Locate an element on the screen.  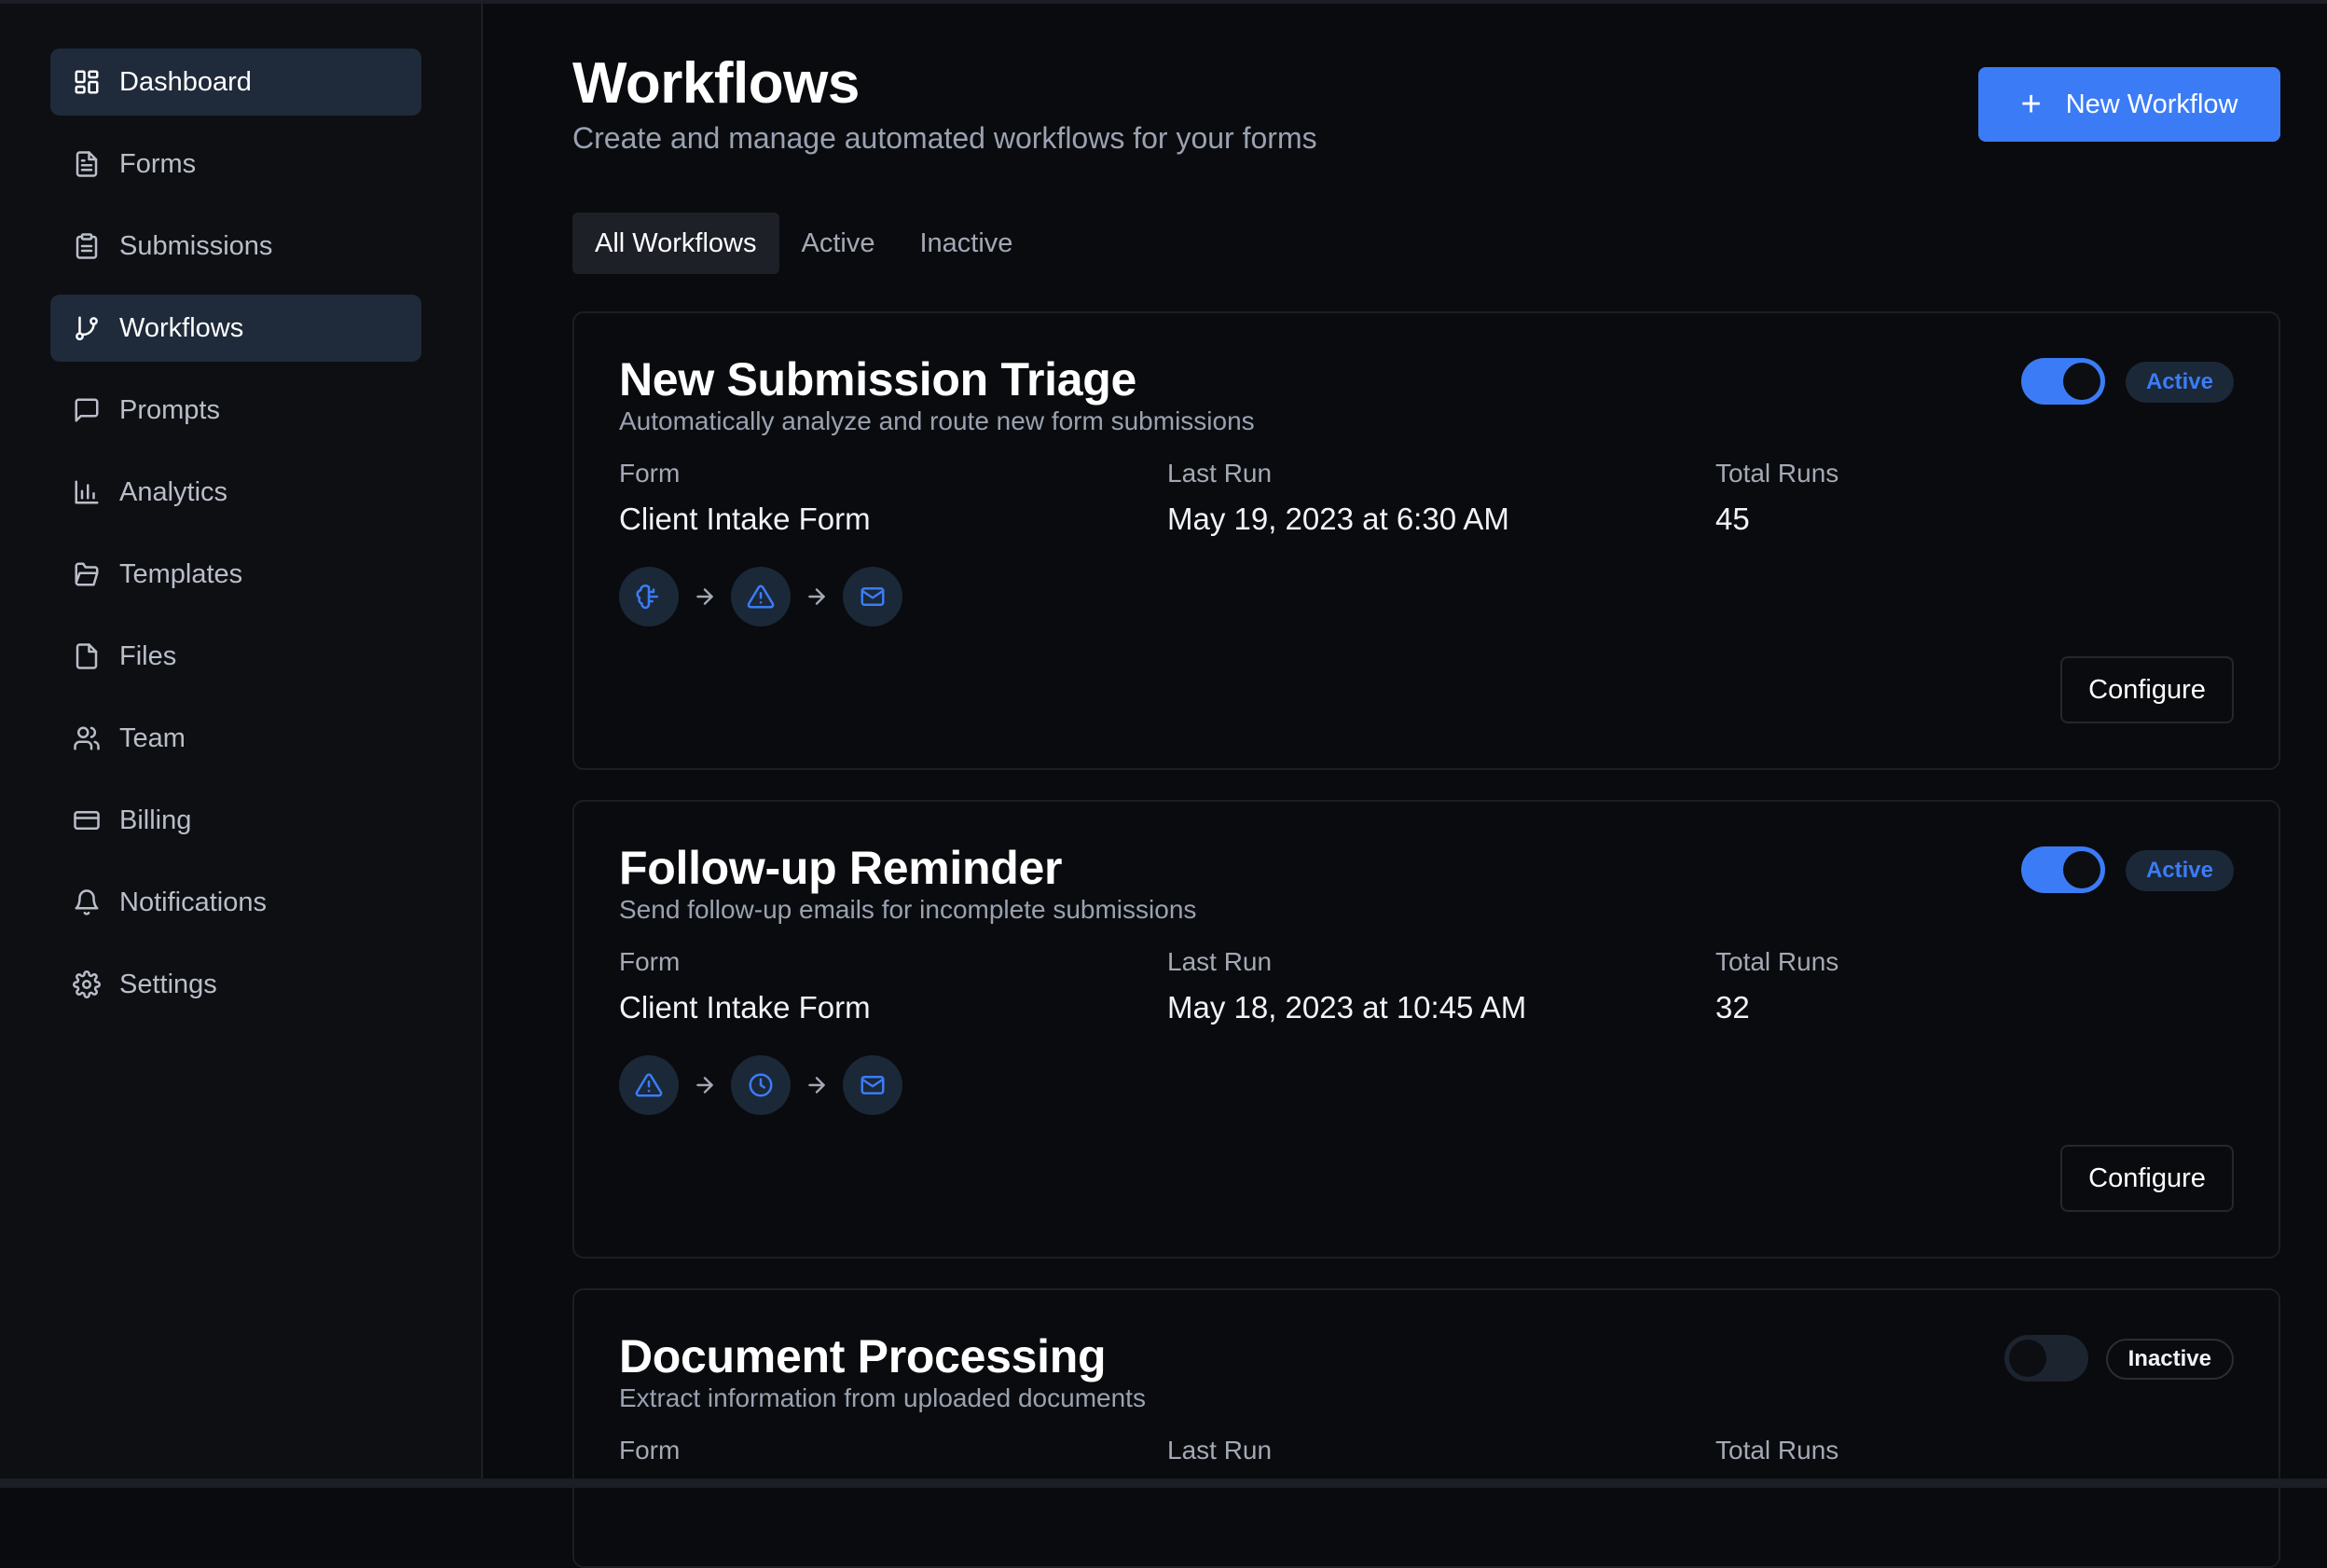
page-title: Workflows is located at coordinates (716, 83).